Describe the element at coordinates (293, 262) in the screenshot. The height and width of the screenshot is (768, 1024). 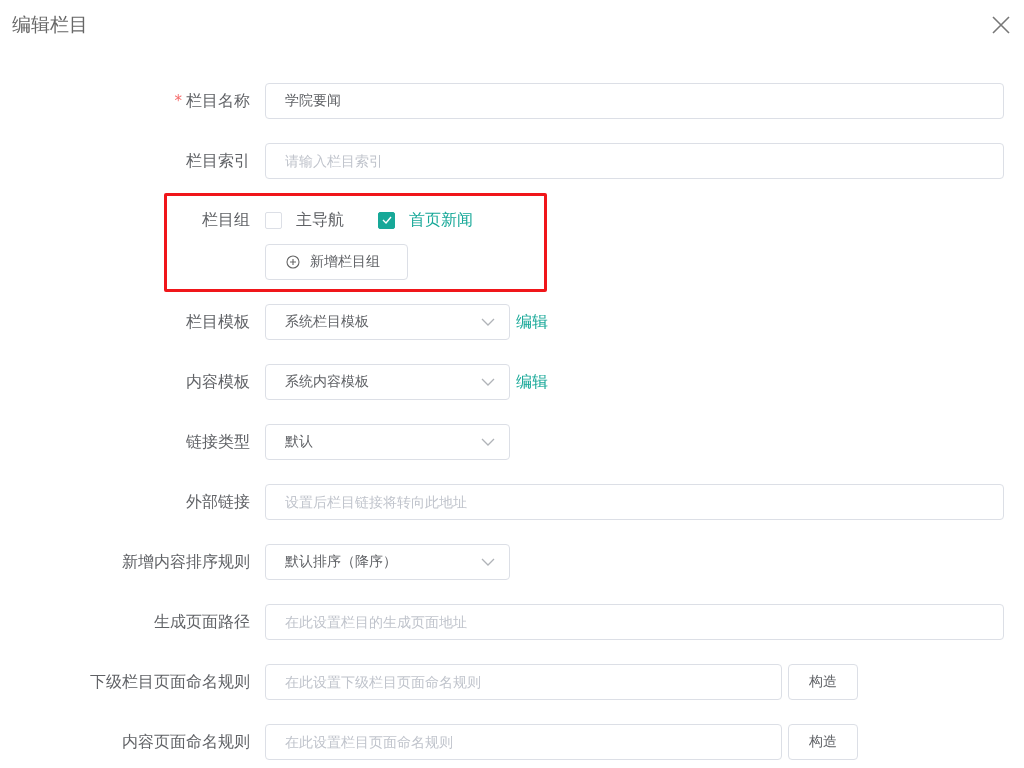
I see `plus-circle-icon` at that location.